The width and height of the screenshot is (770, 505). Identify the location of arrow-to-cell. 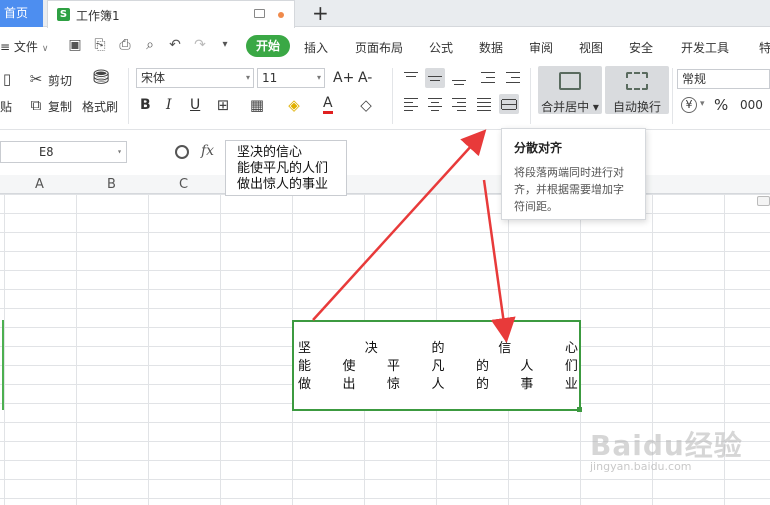
(499, 261).